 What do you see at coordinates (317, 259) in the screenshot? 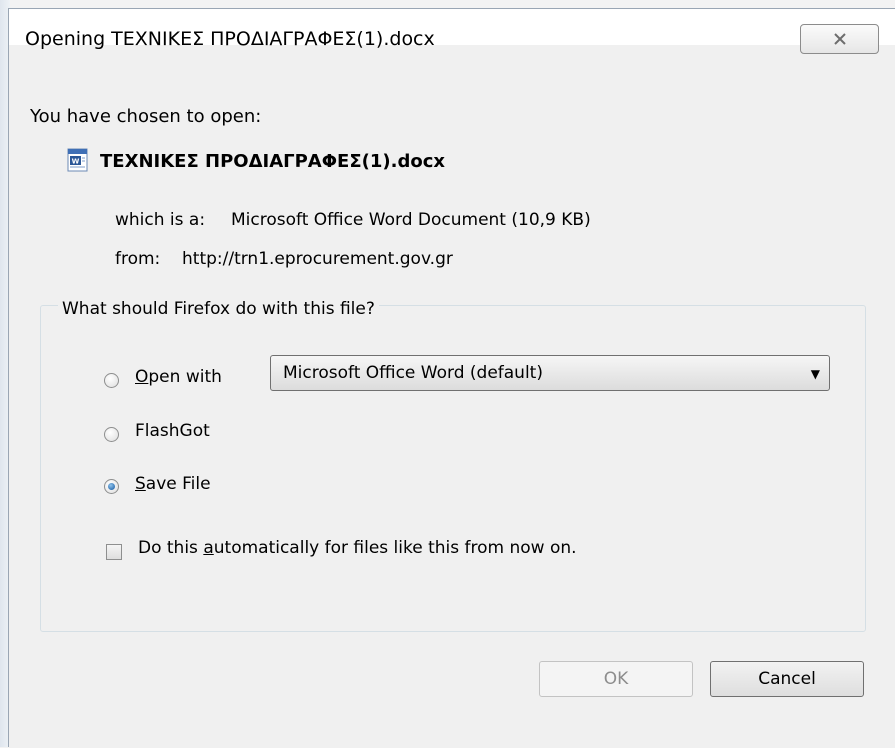
I see `file-source-value: http://trn1.eprocurement.gov.gr` at bounding box center [317, 259].